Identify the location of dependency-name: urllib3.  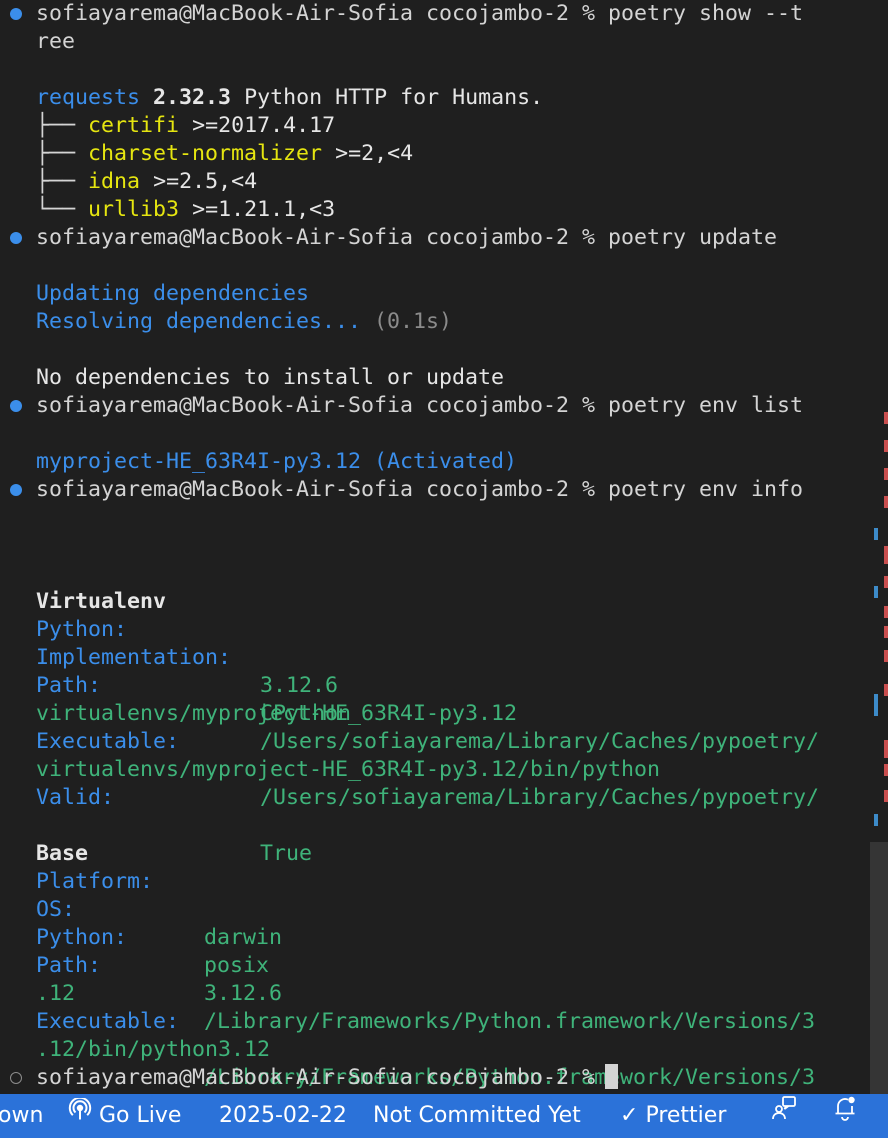
(134, 209).